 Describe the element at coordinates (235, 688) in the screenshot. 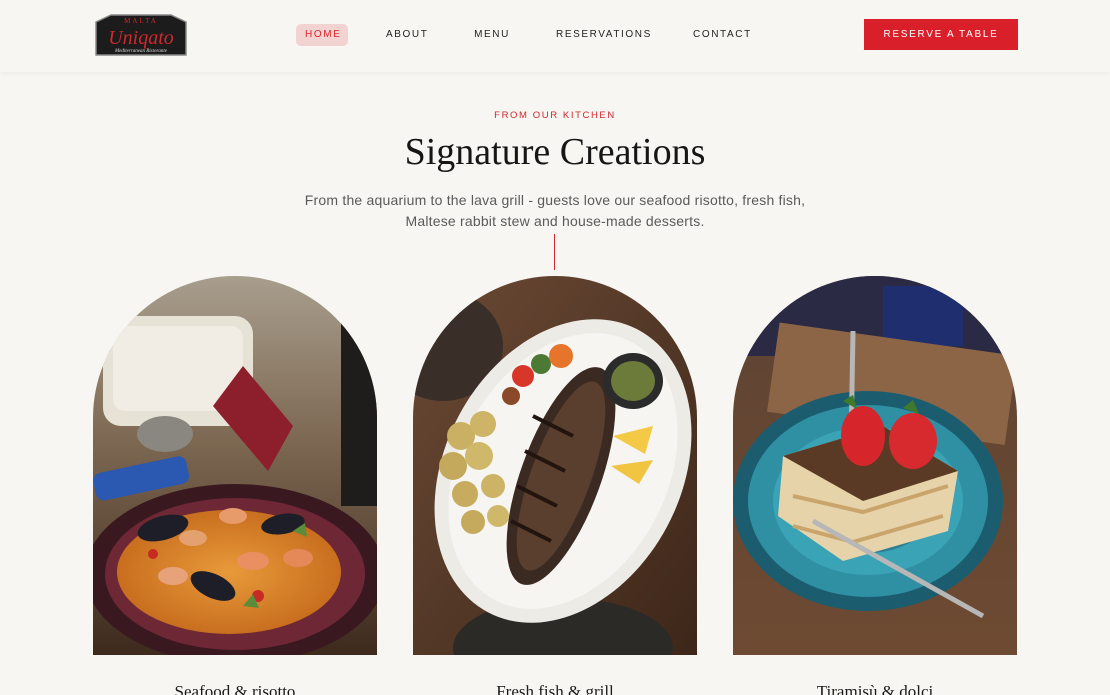

I see `dish-caption: Seafood & risotto` at that location.